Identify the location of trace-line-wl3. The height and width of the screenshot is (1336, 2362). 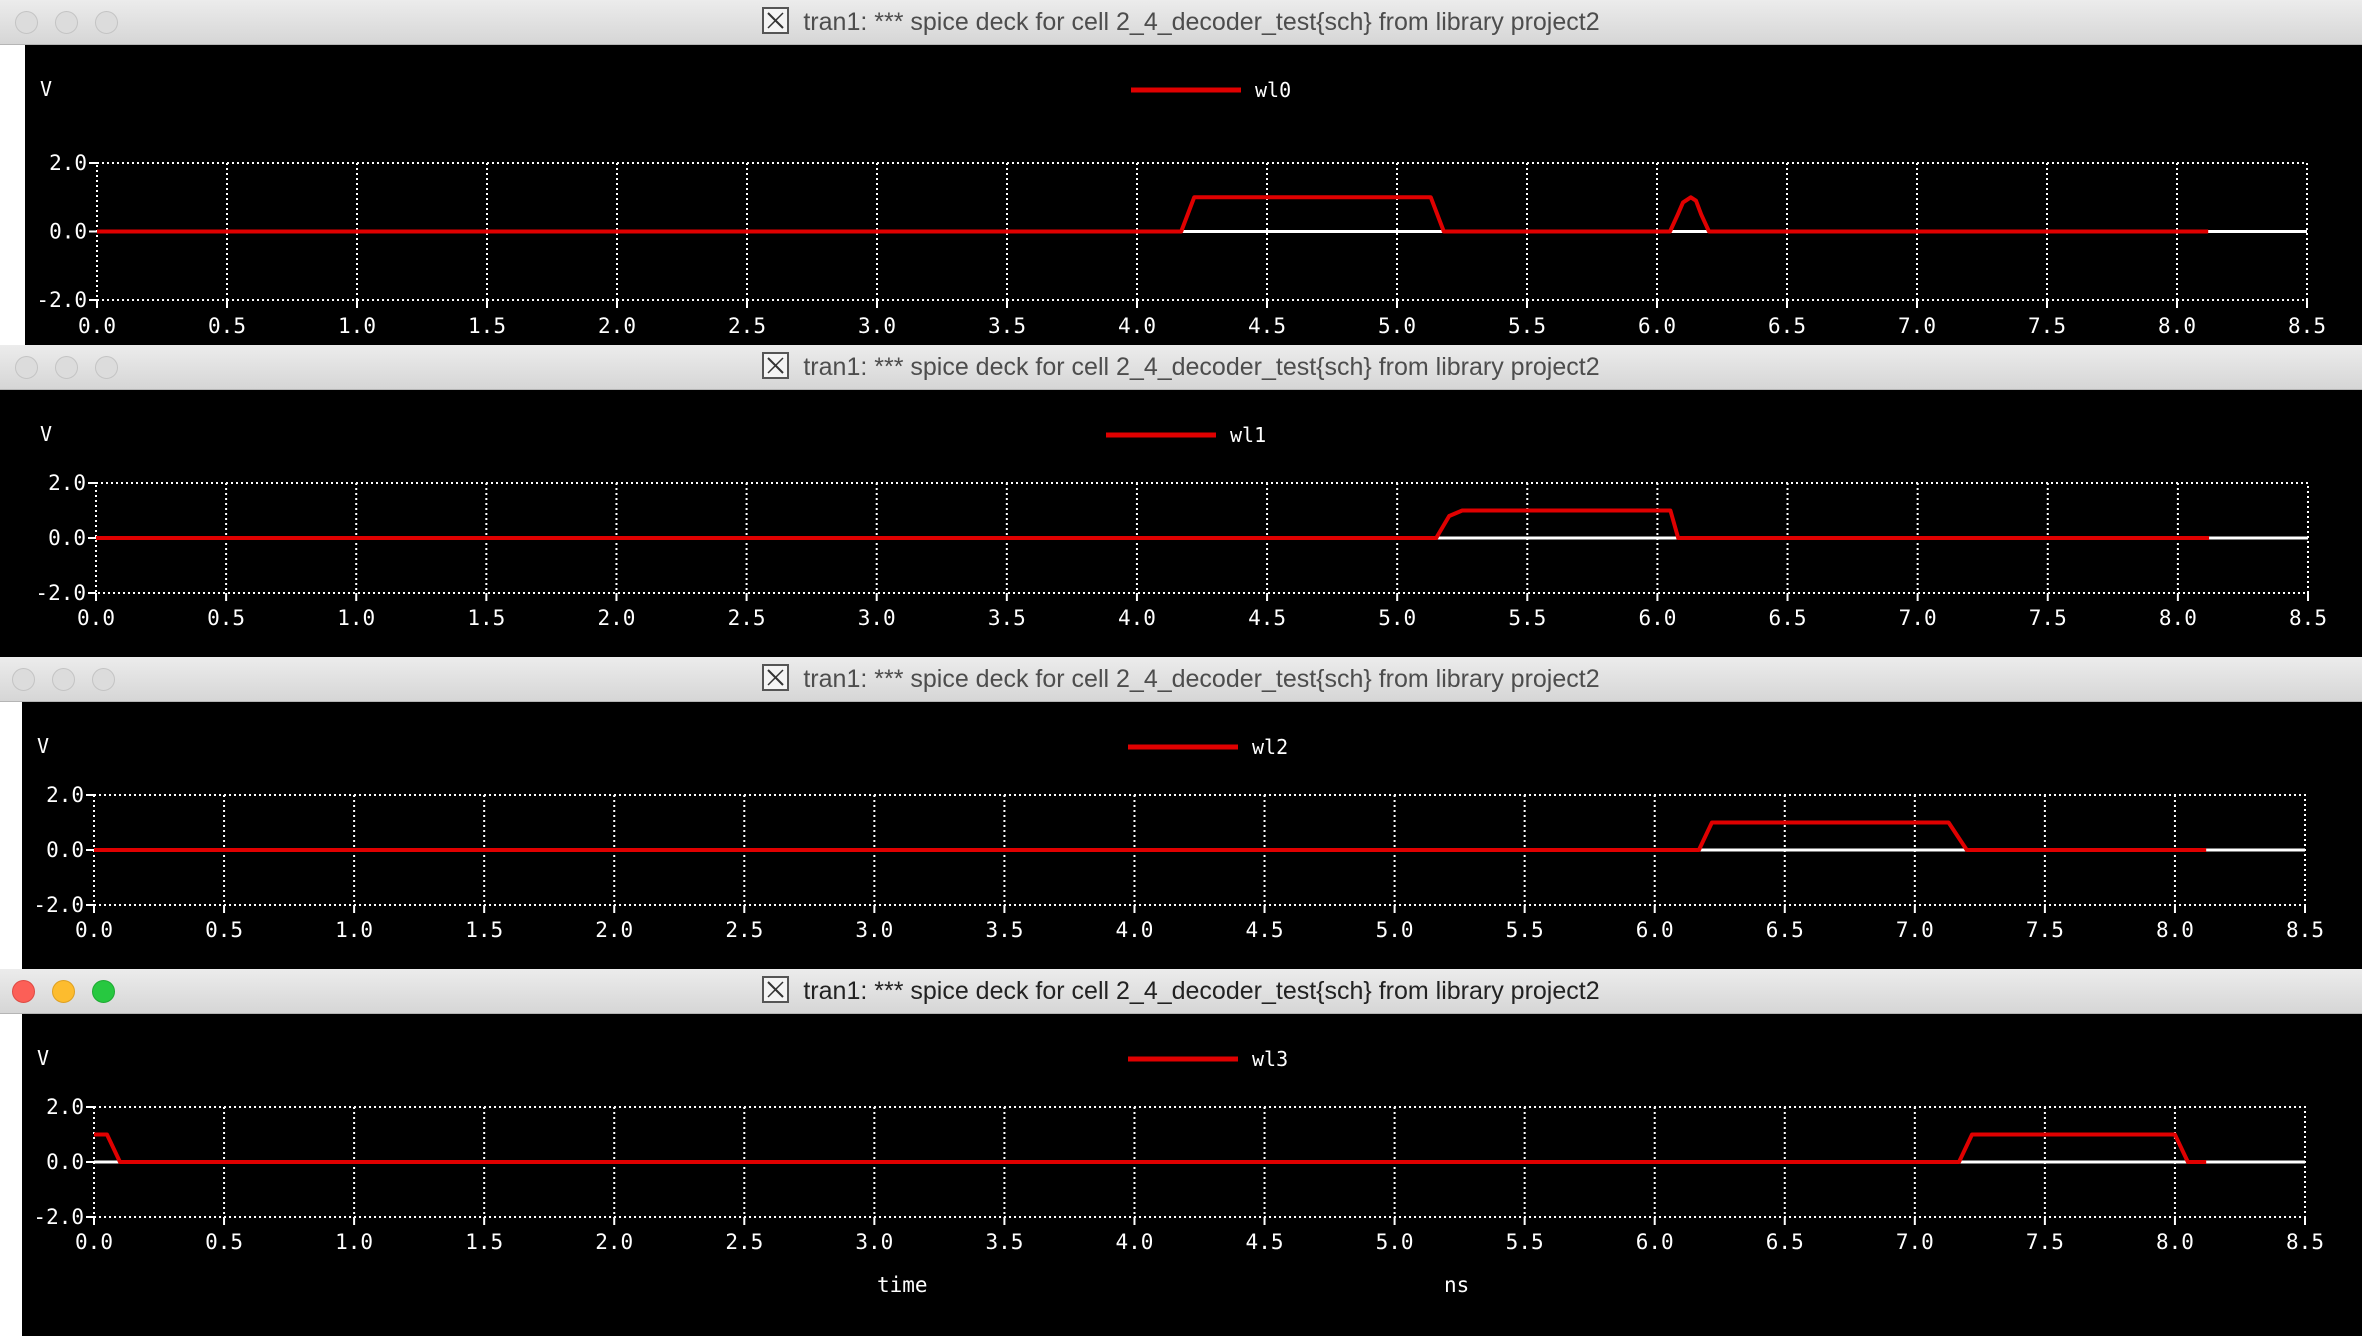
(1150, 1148).